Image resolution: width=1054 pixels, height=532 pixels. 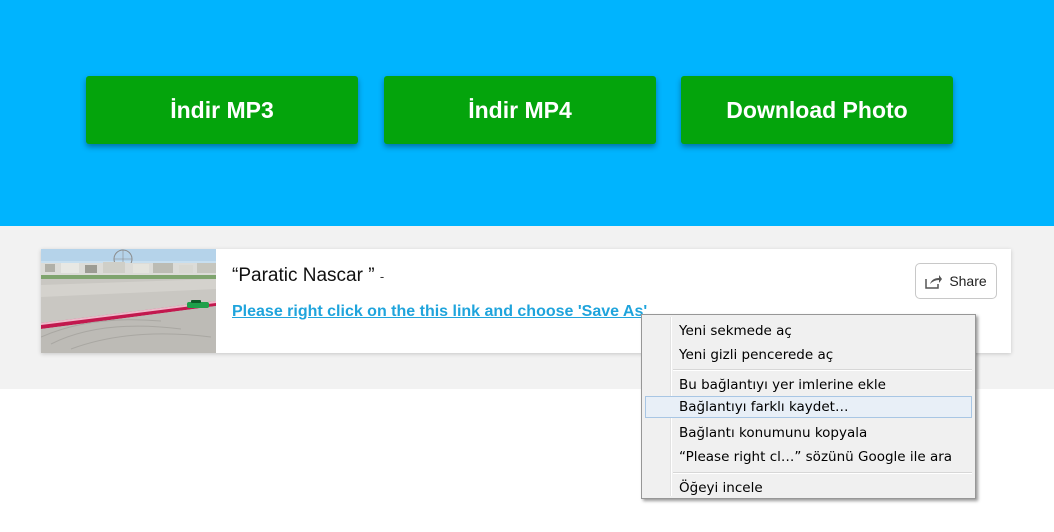 I want to click on video-thumbnail, so click(x=128, y=301).